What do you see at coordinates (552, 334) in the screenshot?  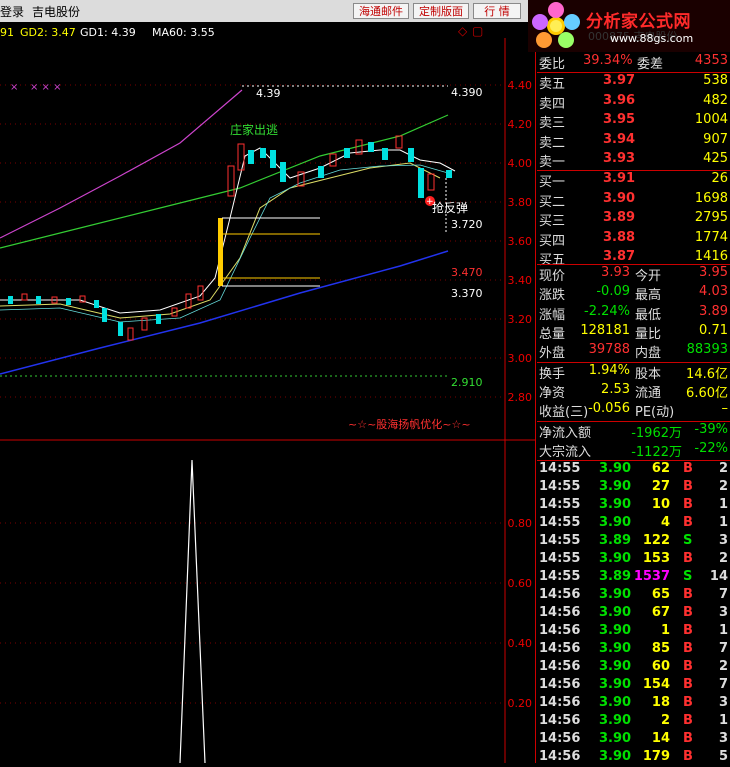 I see `stat-label: 总量` at bounding box center [552, 334].